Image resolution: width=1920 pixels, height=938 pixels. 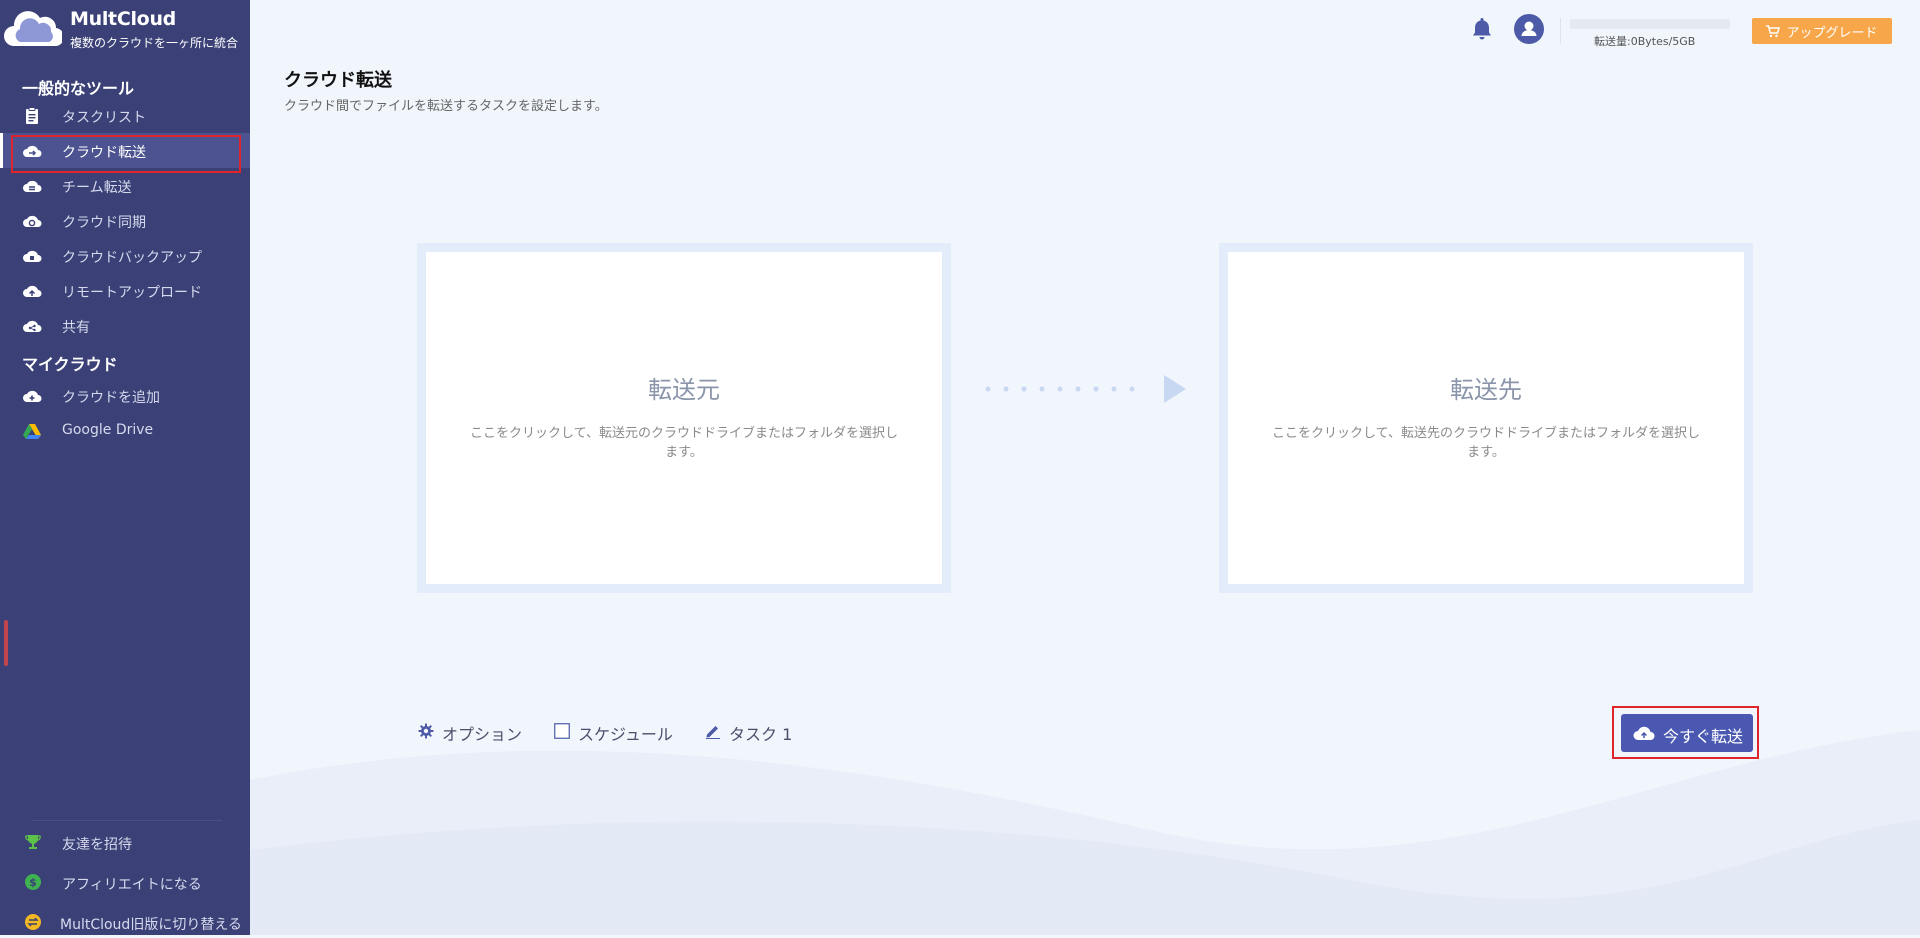 I want to click on task-name: タスク 1, so click(x=761, y=734).